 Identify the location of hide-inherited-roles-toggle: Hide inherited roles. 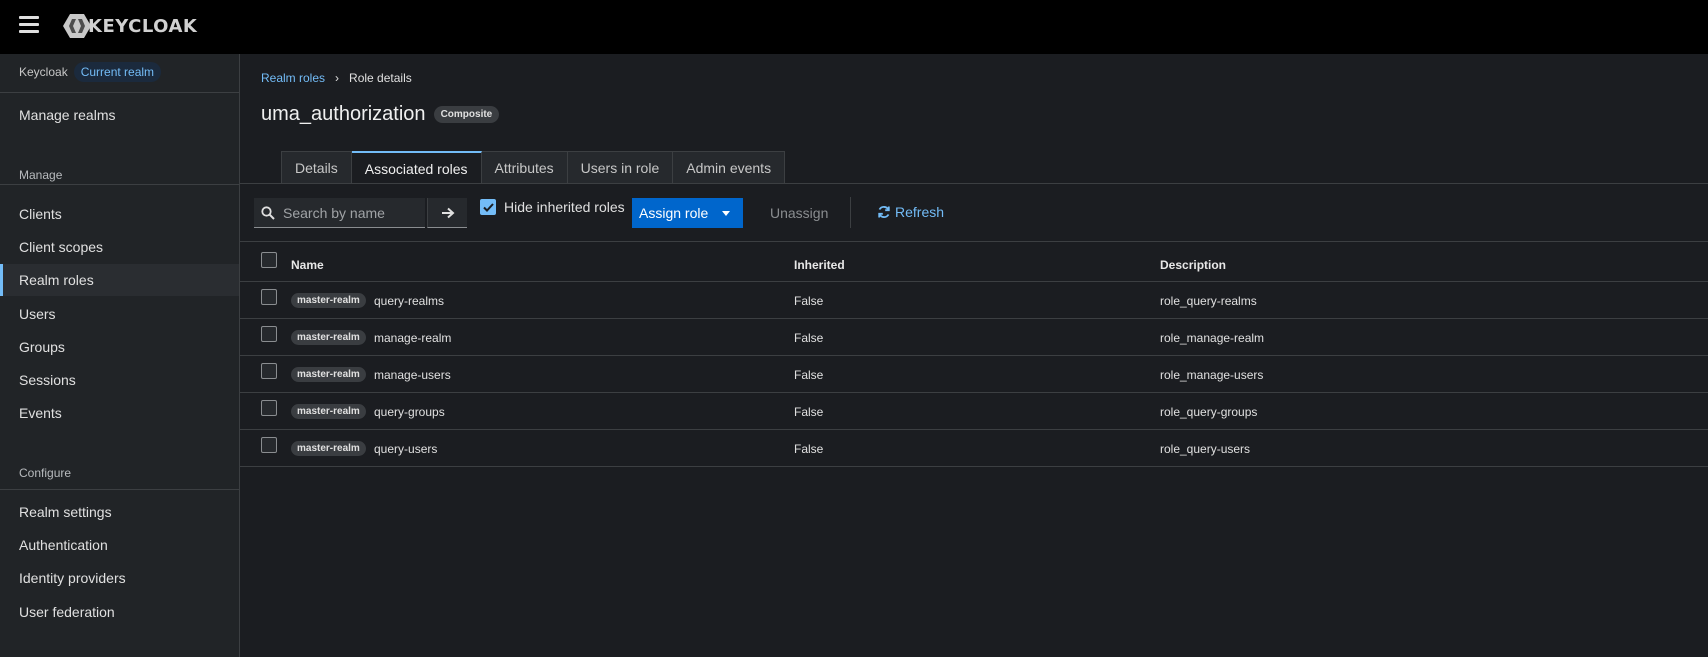
(552, 207).